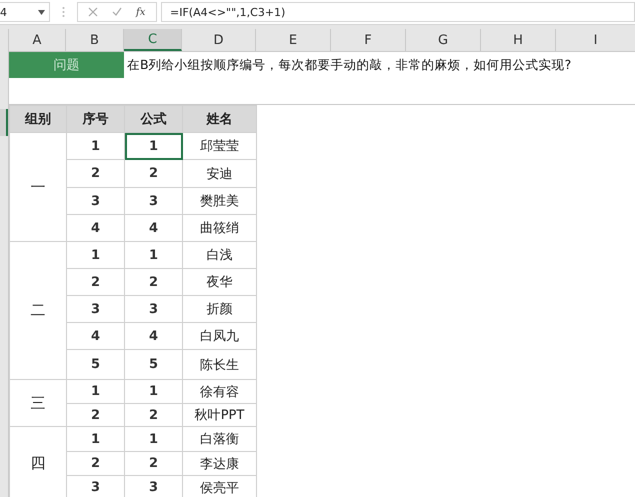 The height and width of the screenshot is (497, 635). What do you see at coordinates (219, 255) in the screenshot?
I see `table-cell: 白浅` at bounding box center [219, 255].